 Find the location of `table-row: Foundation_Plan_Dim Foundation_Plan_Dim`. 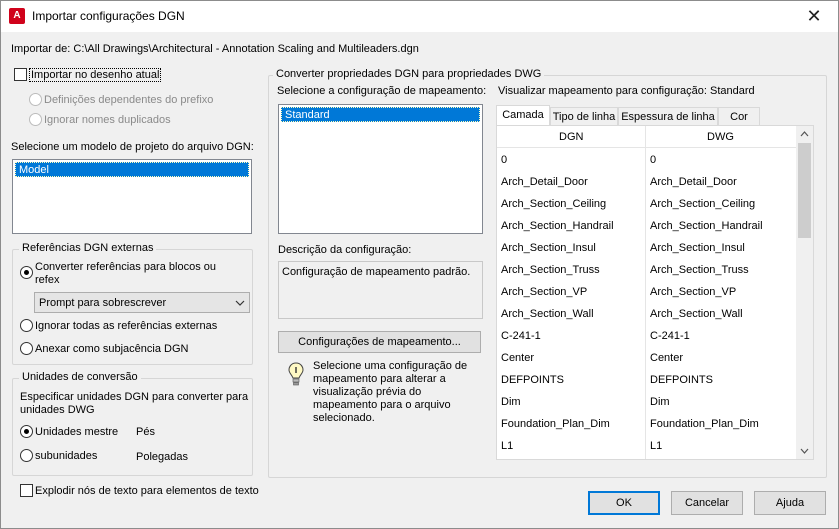

table-row: Foundation_Plan_Dim Foundation_Plan_Dim is located at coordinates (655, 424).